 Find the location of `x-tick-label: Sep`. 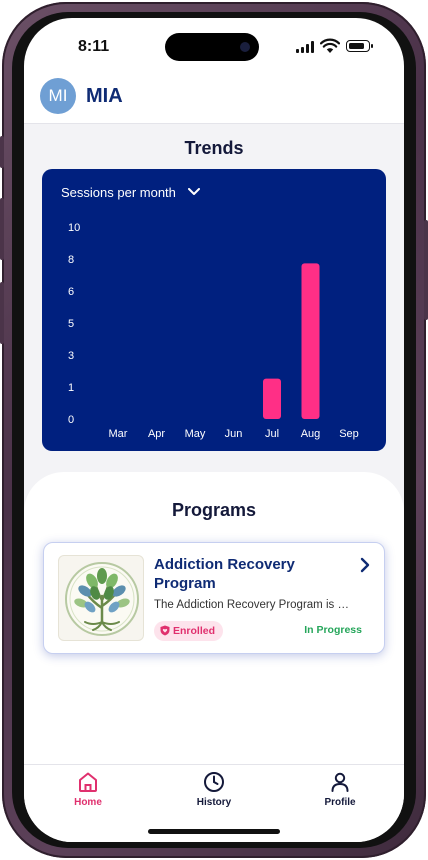

x-tick-label: Sep is located at coordinates (349, 434).